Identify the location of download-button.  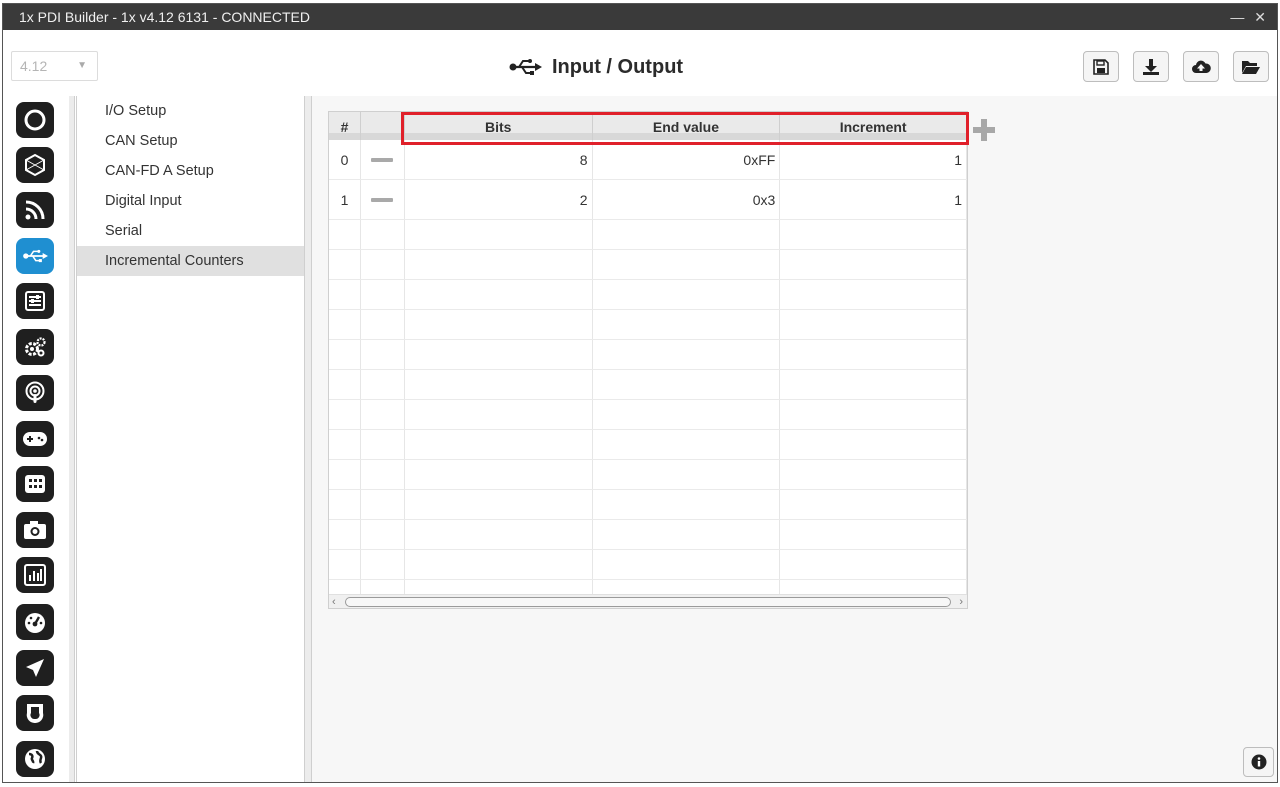
(1151, 66).